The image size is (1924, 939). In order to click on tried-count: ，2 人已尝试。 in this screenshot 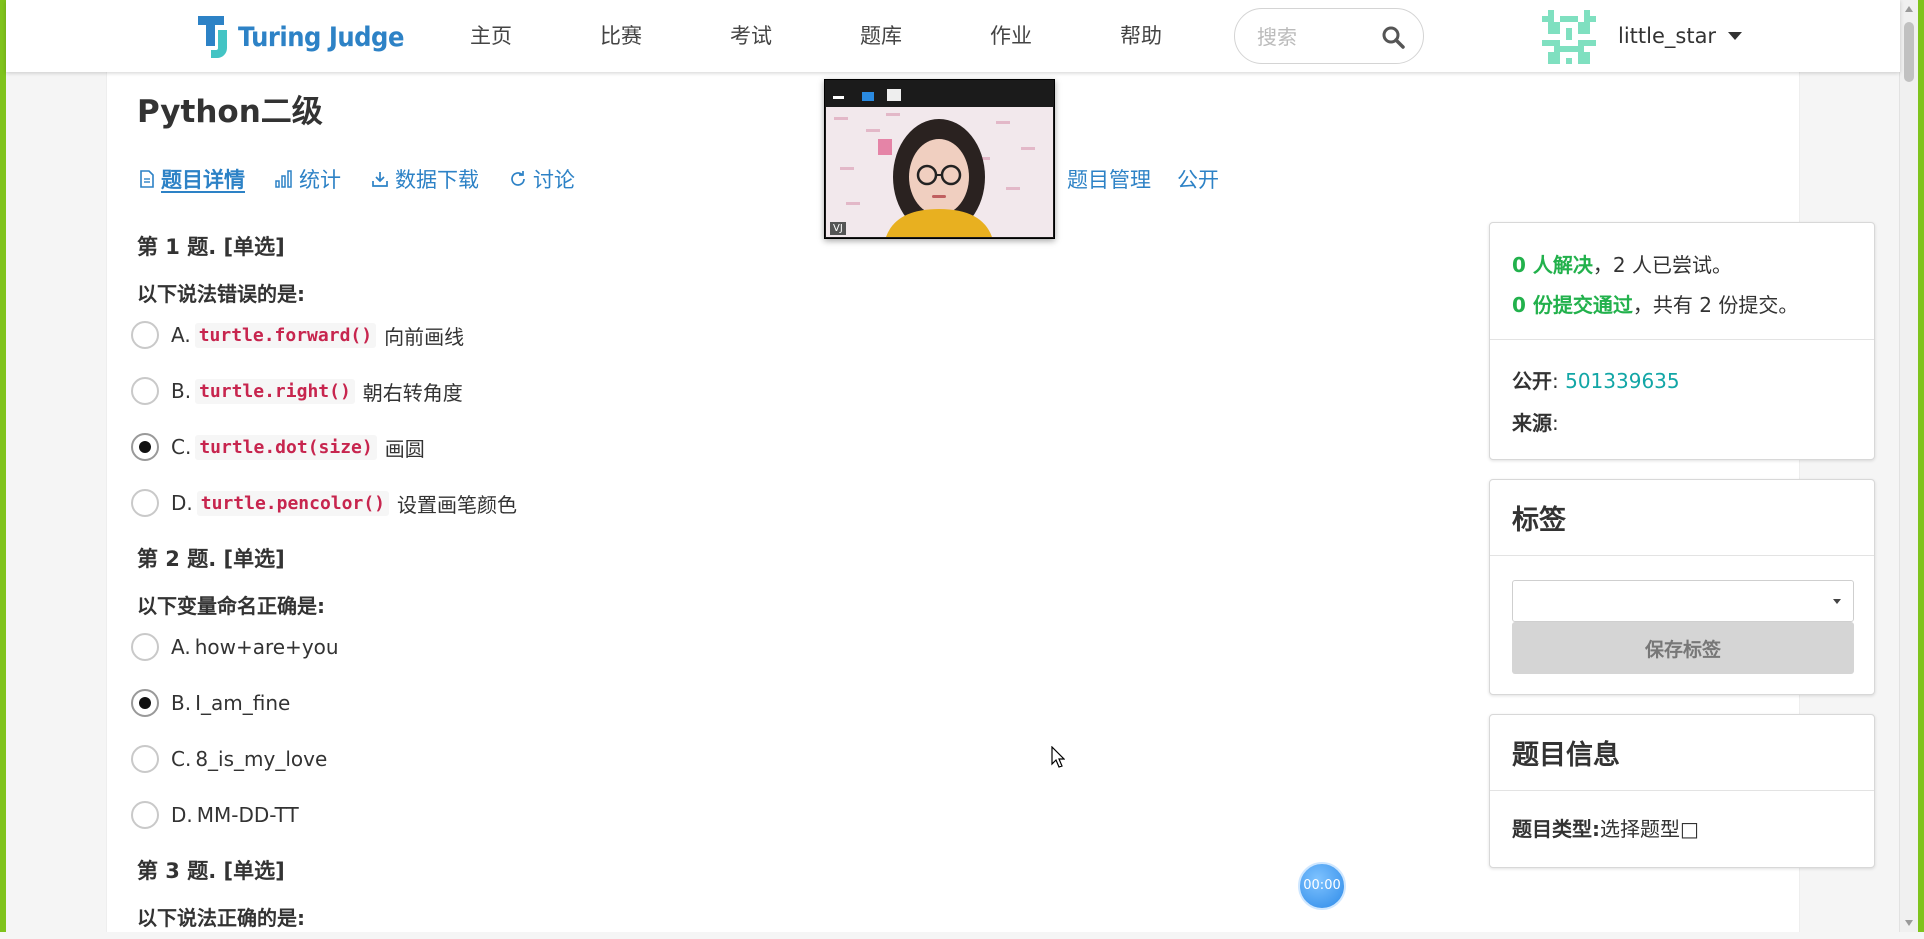, I will do `click(1662, 265)`.